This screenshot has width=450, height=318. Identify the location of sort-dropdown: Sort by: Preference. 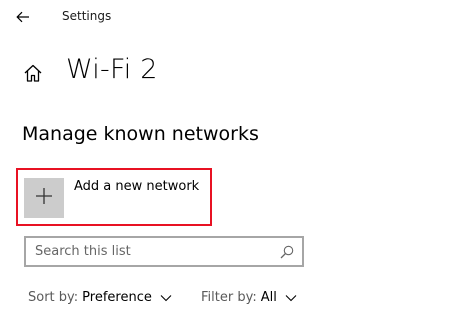
(100, 297).